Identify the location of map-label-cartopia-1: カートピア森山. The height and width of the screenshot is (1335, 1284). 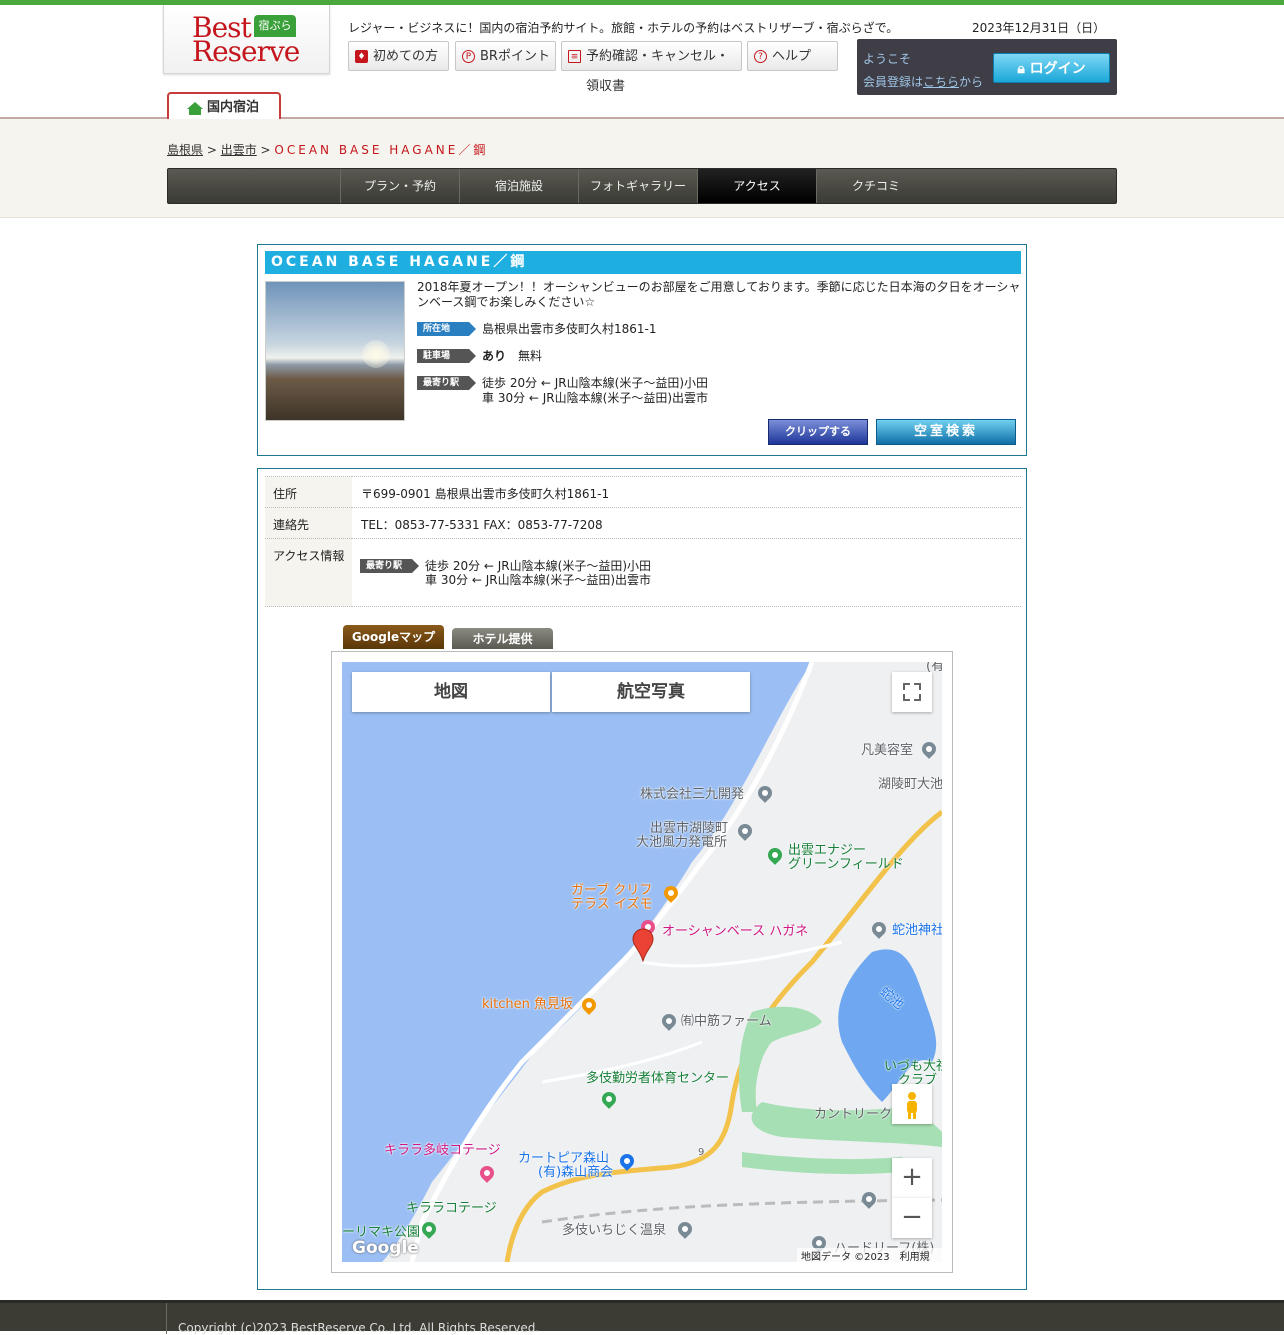
(564, 1158).